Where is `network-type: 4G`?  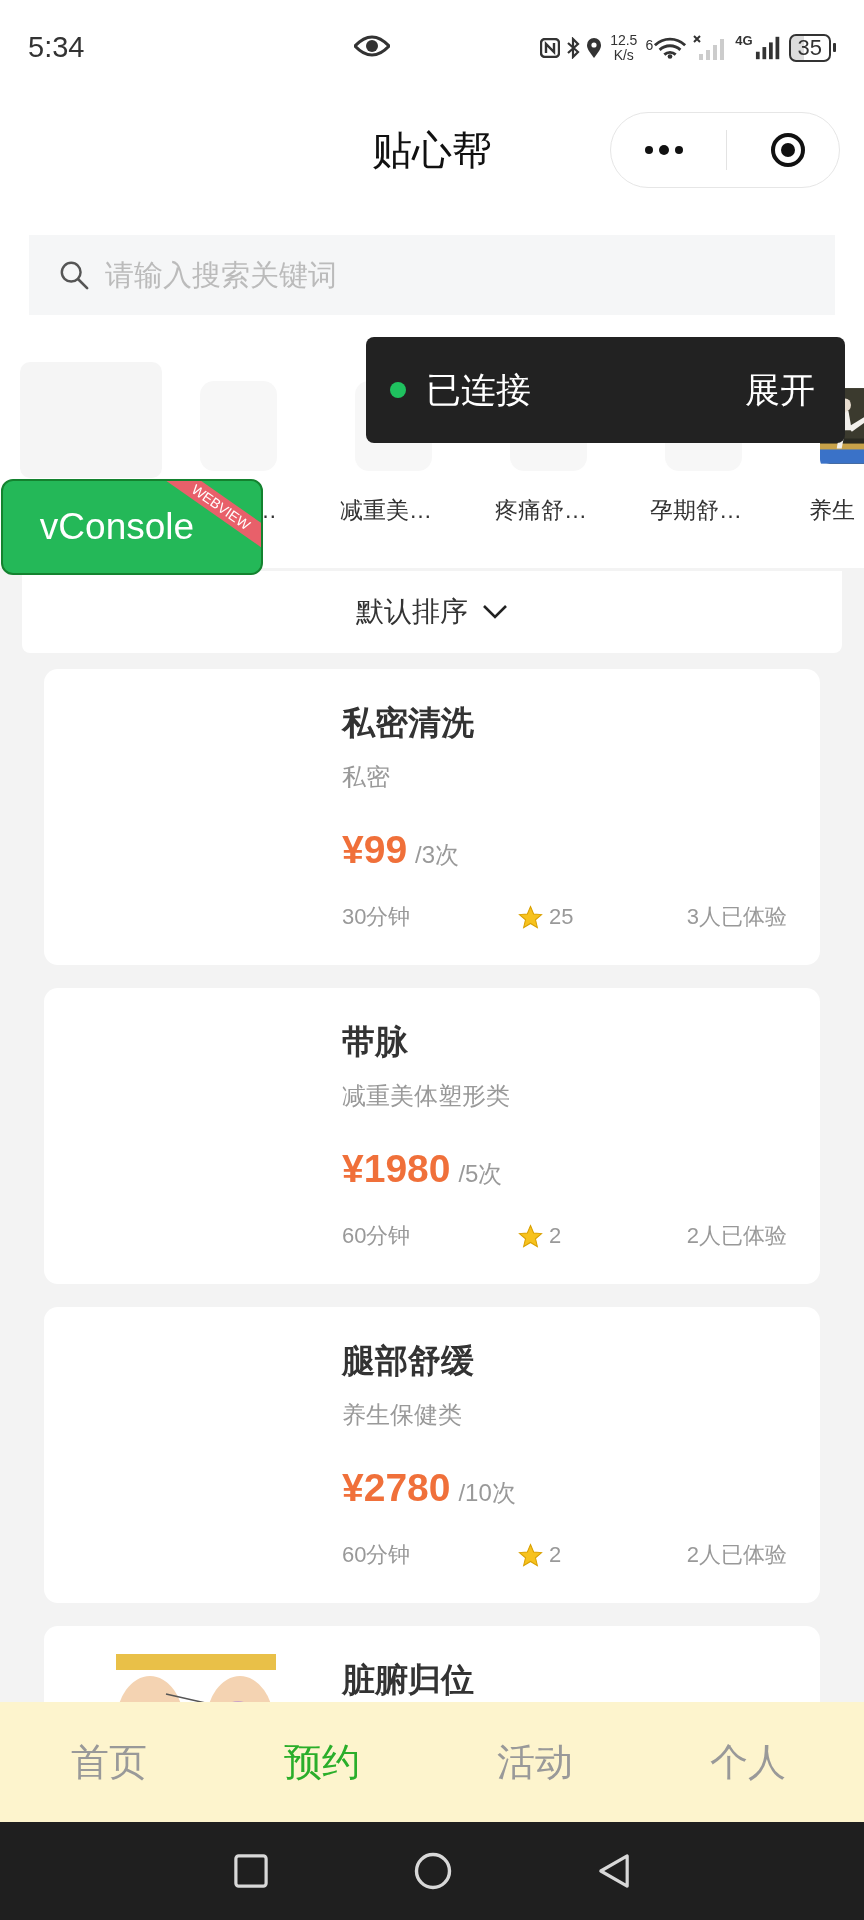 network-type: 4G is located at coordinates (744, 40).